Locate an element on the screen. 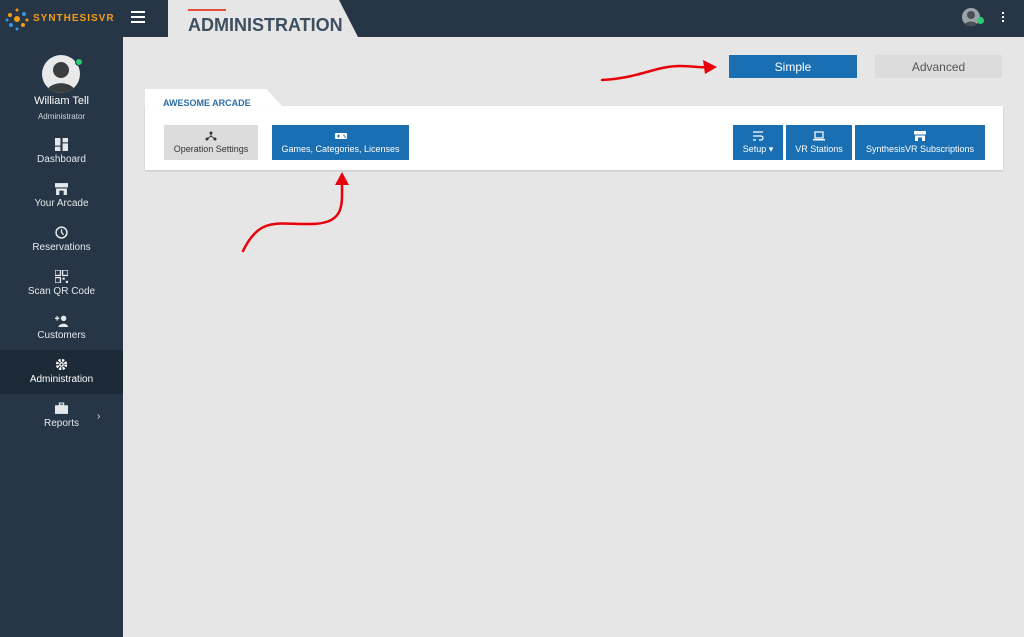 Image resolution: width=1024 pixels, height=637 pixels. user-name: William Tell is located at coordinates (61, 101).